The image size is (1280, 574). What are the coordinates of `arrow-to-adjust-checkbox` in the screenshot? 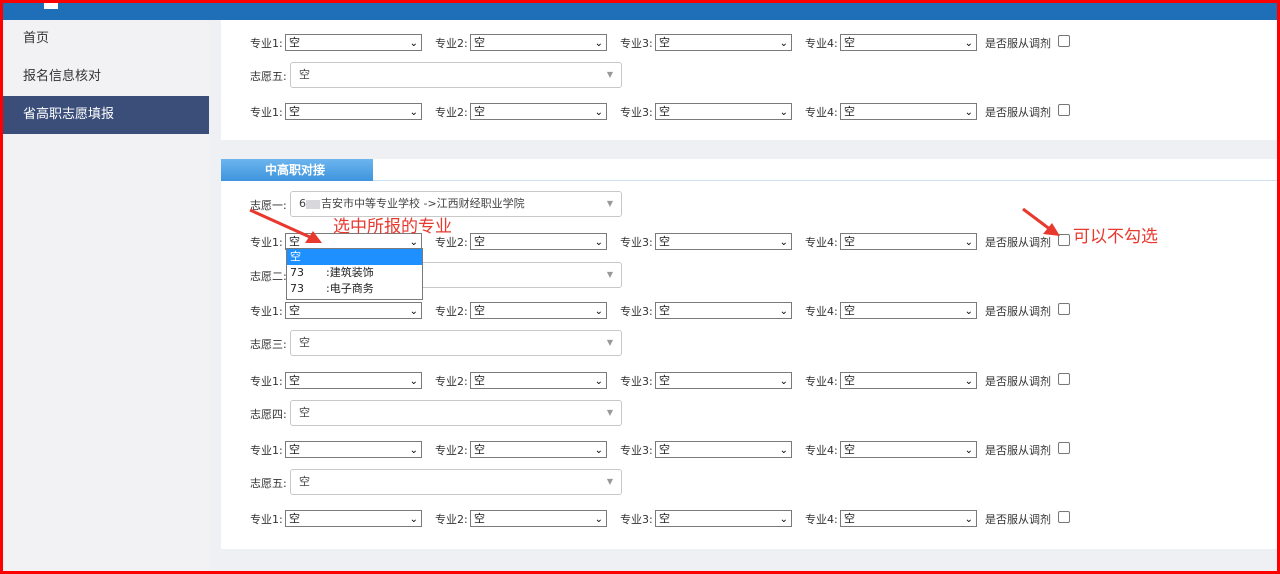 It's located at (1041, 221).